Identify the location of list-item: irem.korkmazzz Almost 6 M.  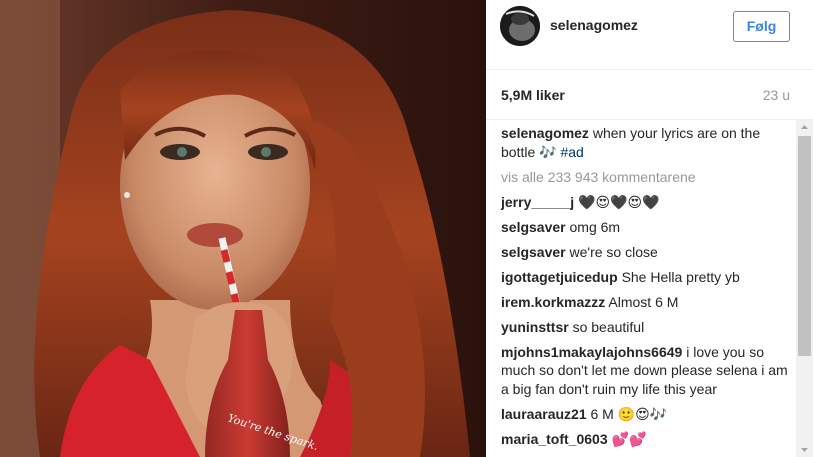
(646, 302).